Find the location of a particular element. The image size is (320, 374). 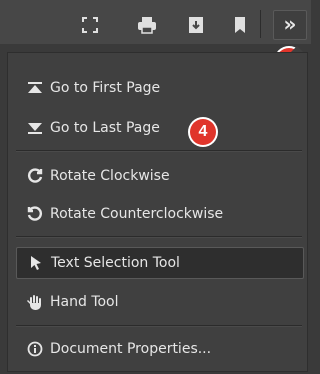

fullscreen-icon is located at coordinates (90, 25).